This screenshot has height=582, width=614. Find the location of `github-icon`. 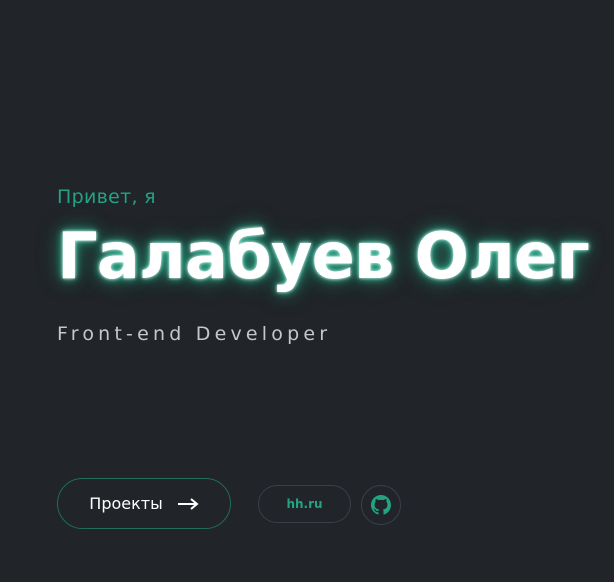

github-icon is located at coordinates (381, 505).